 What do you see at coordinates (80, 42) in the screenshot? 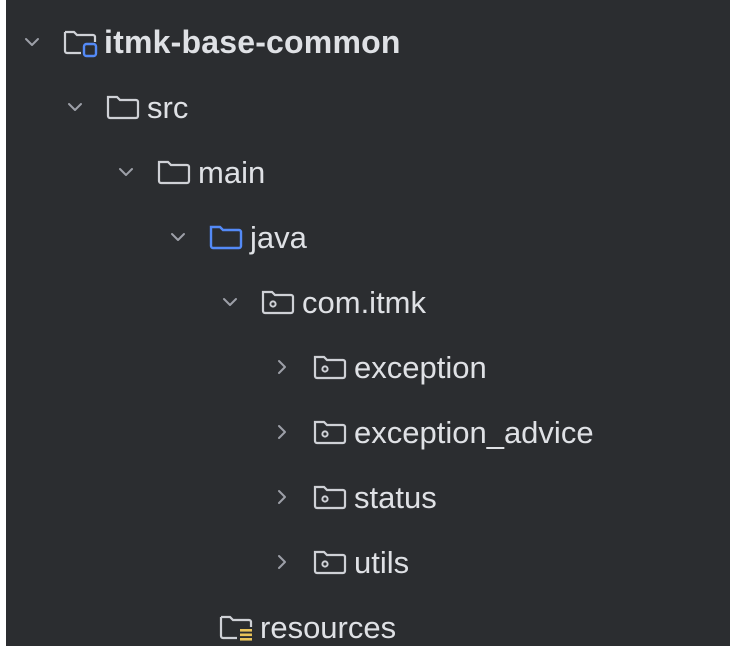
I see `module-folder-icon` at bounding box center [80, 42].